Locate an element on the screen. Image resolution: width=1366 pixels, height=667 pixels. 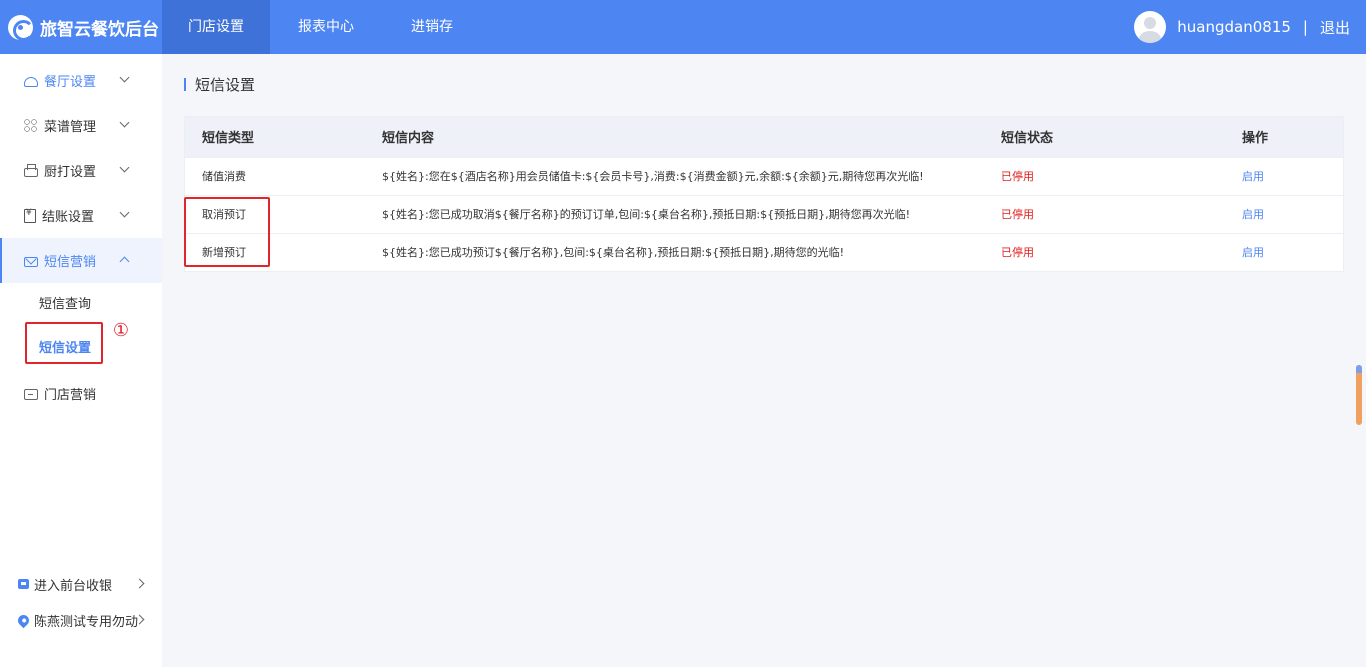
logo-icon is located at coordinates (21, 27).